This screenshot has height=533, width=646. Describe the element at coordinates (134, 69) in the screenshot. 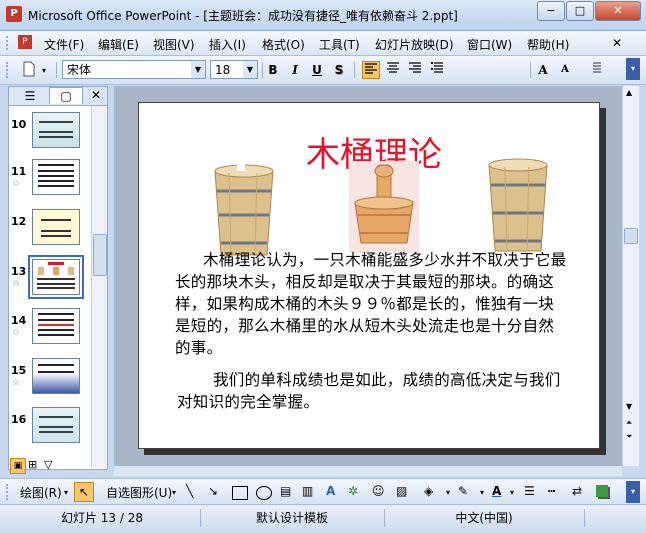

I see `font-name-select: 宋体 ▼` at that location.